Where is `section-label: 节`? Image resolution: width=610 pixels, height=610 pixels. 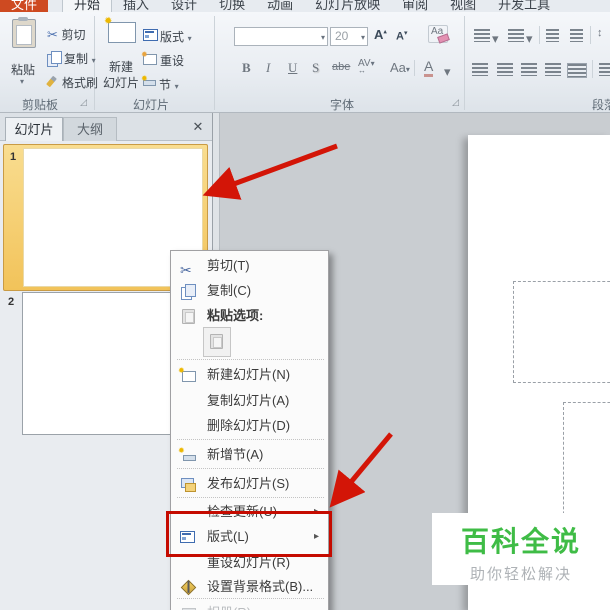
section-label: 节 is located at coordinates (165, 85).